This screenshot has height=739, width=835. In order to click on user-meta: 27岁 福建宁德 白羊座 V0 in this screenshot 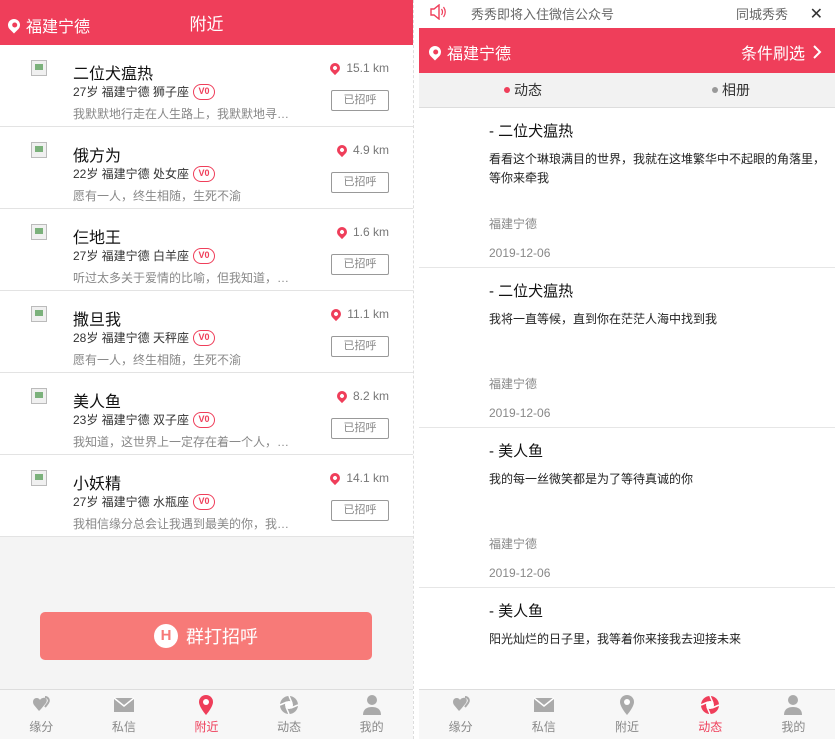, I will do `click(144, 255)`.